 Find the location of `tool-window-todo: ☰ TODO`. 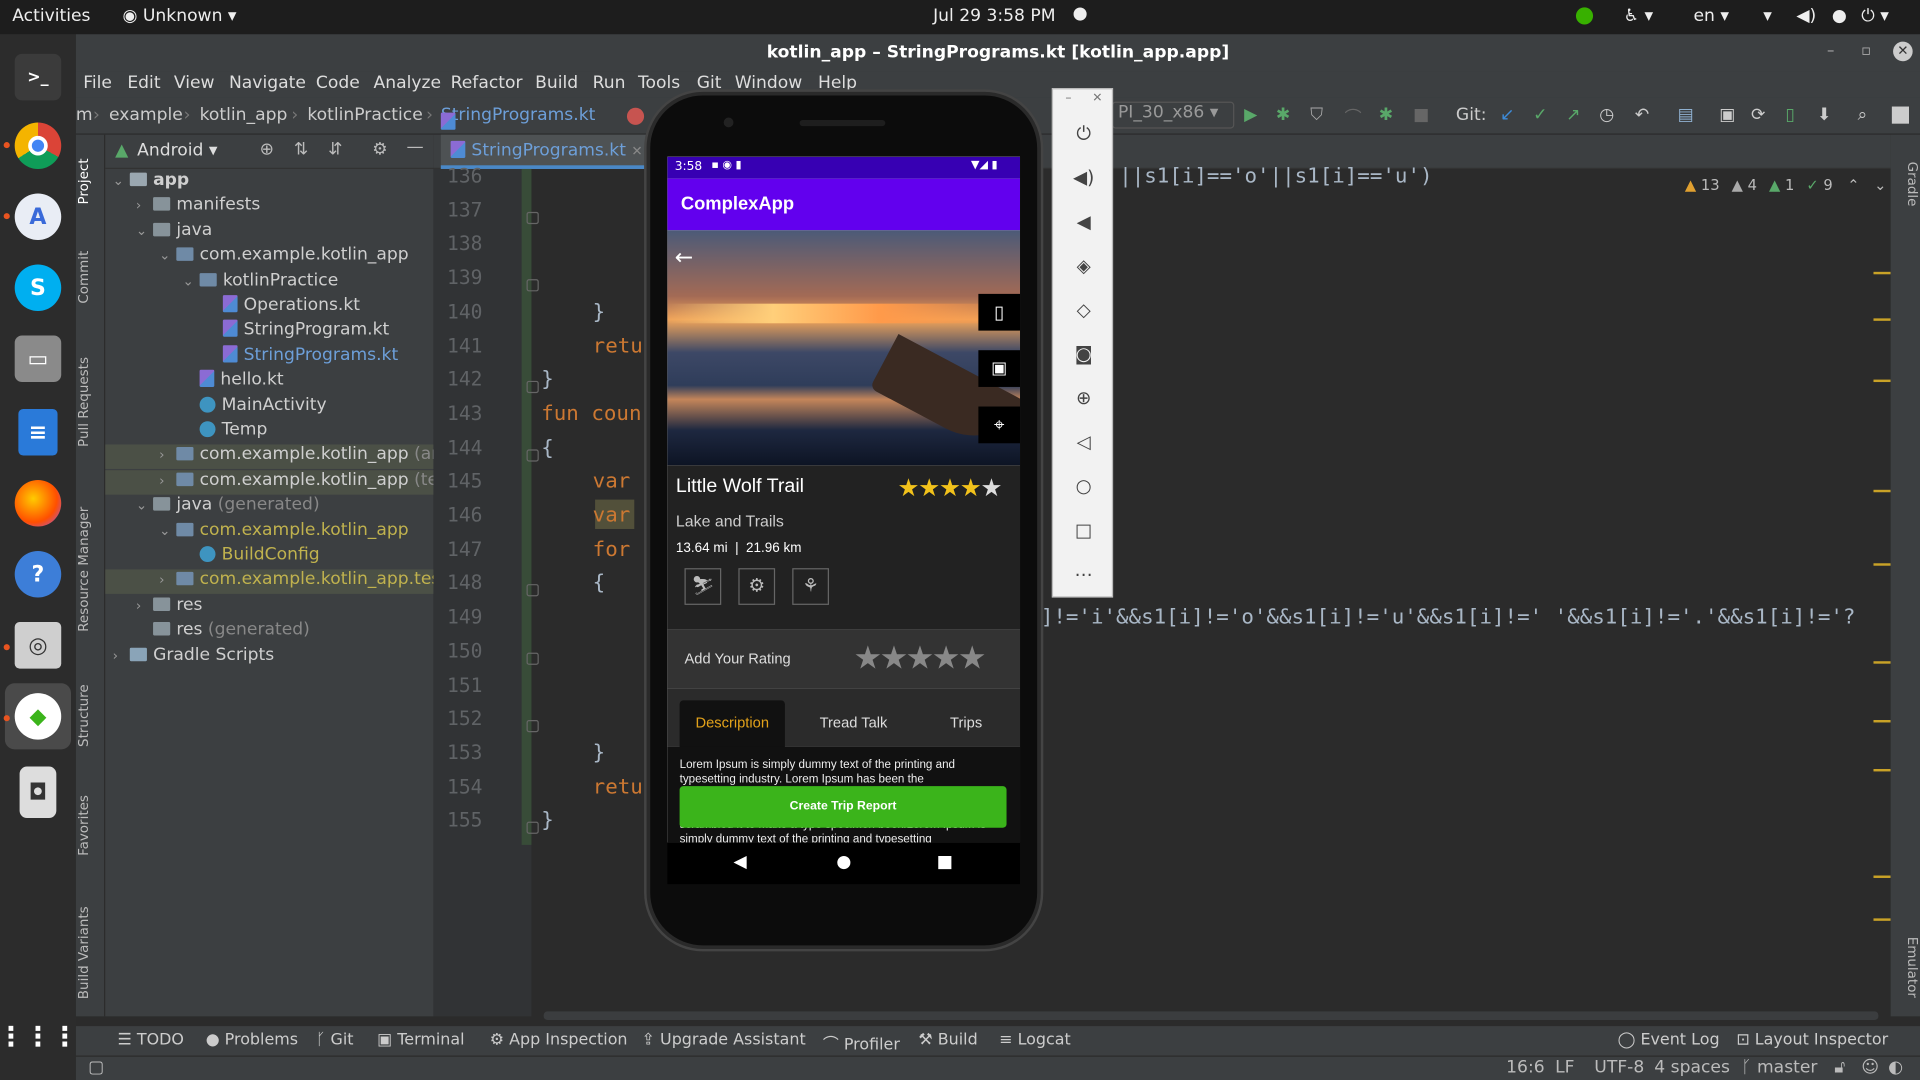

tool-window-todo: ☰ TODO is located at coordinates (151, 1040).